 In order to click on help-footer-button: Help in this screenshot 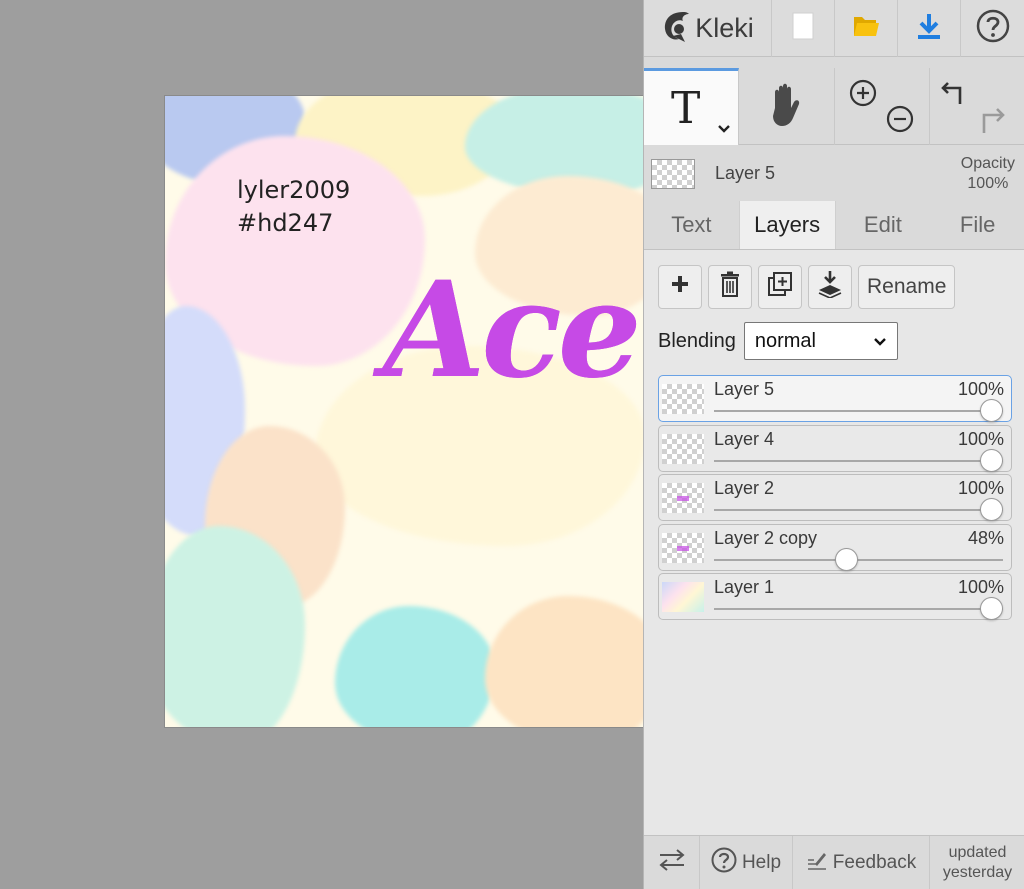, I will do `click(746, 862)`.